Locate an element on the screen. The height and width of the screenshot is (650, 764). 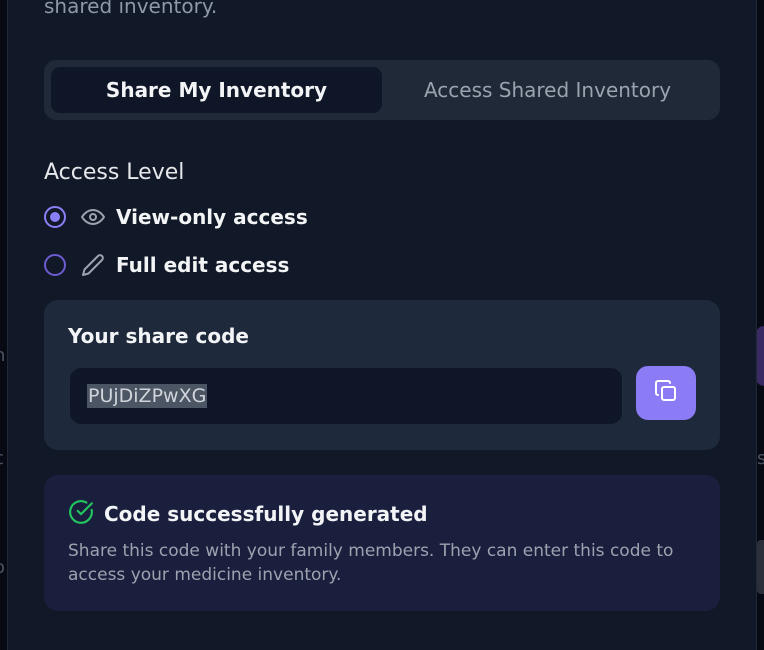
modal-subtitle: shared inventory. is located at coordinates (131, 9).